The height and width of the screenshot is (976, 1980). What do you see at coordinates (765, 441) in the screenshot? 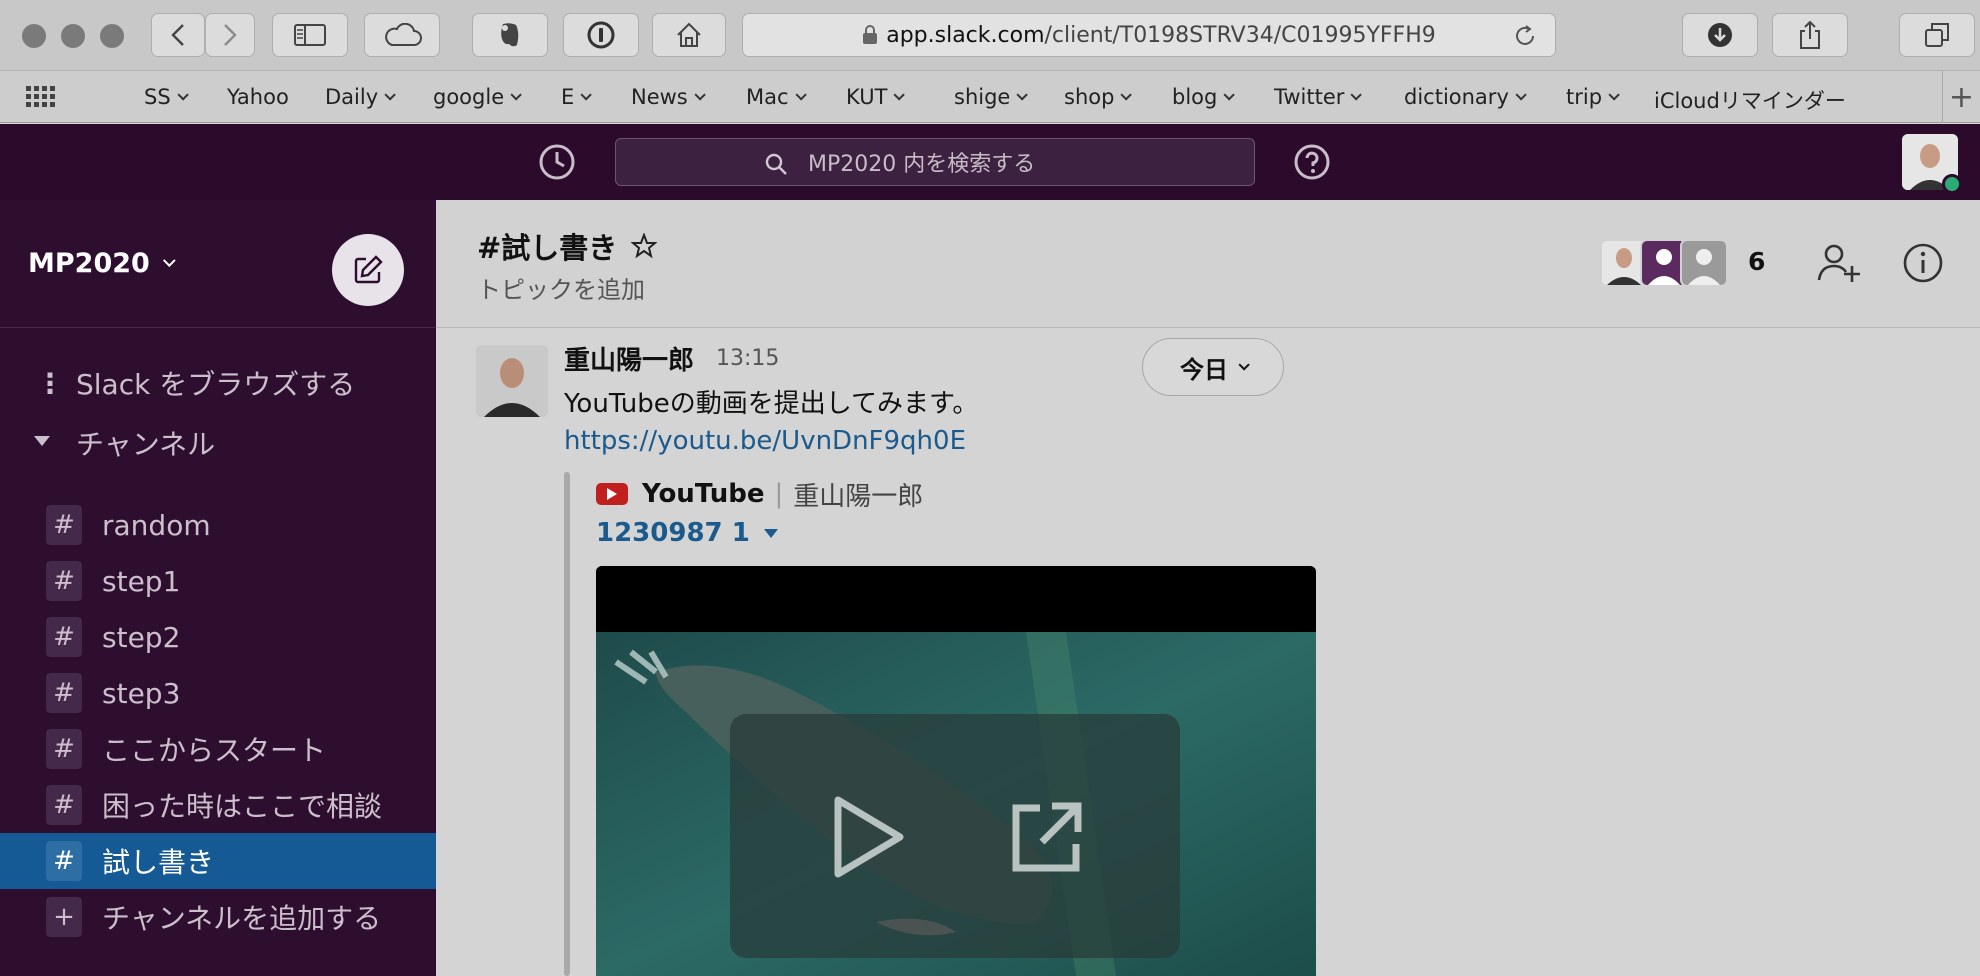
I see `message-link: https://youtu.be/UvnDnF9qh0E` at bounding box center [765, 441].